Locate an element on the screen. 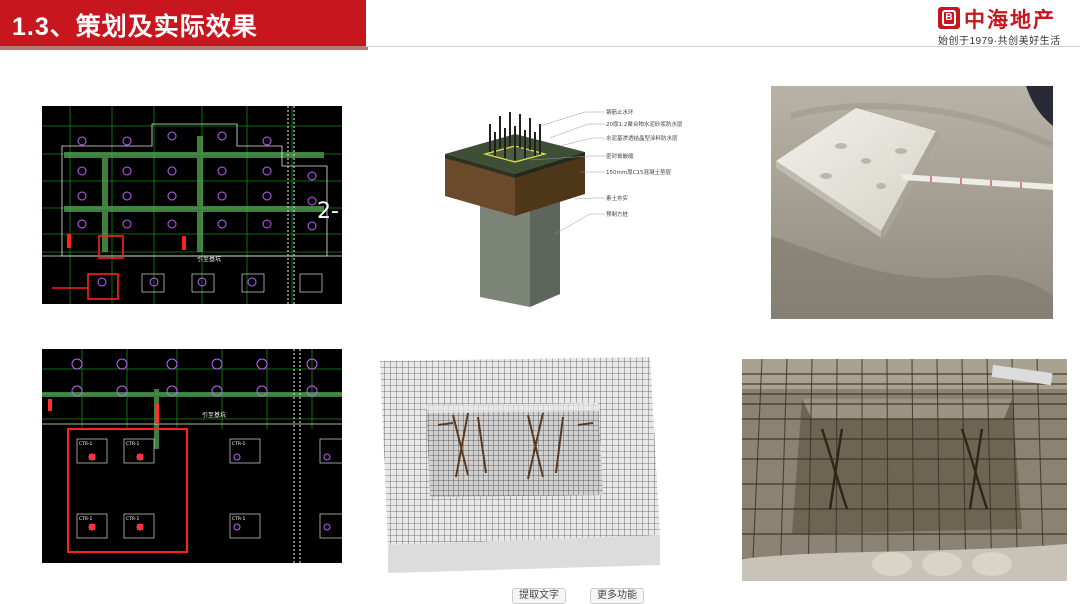  title-bar: 1.3、策划及实际效果 is located at coordinates (183, 23).